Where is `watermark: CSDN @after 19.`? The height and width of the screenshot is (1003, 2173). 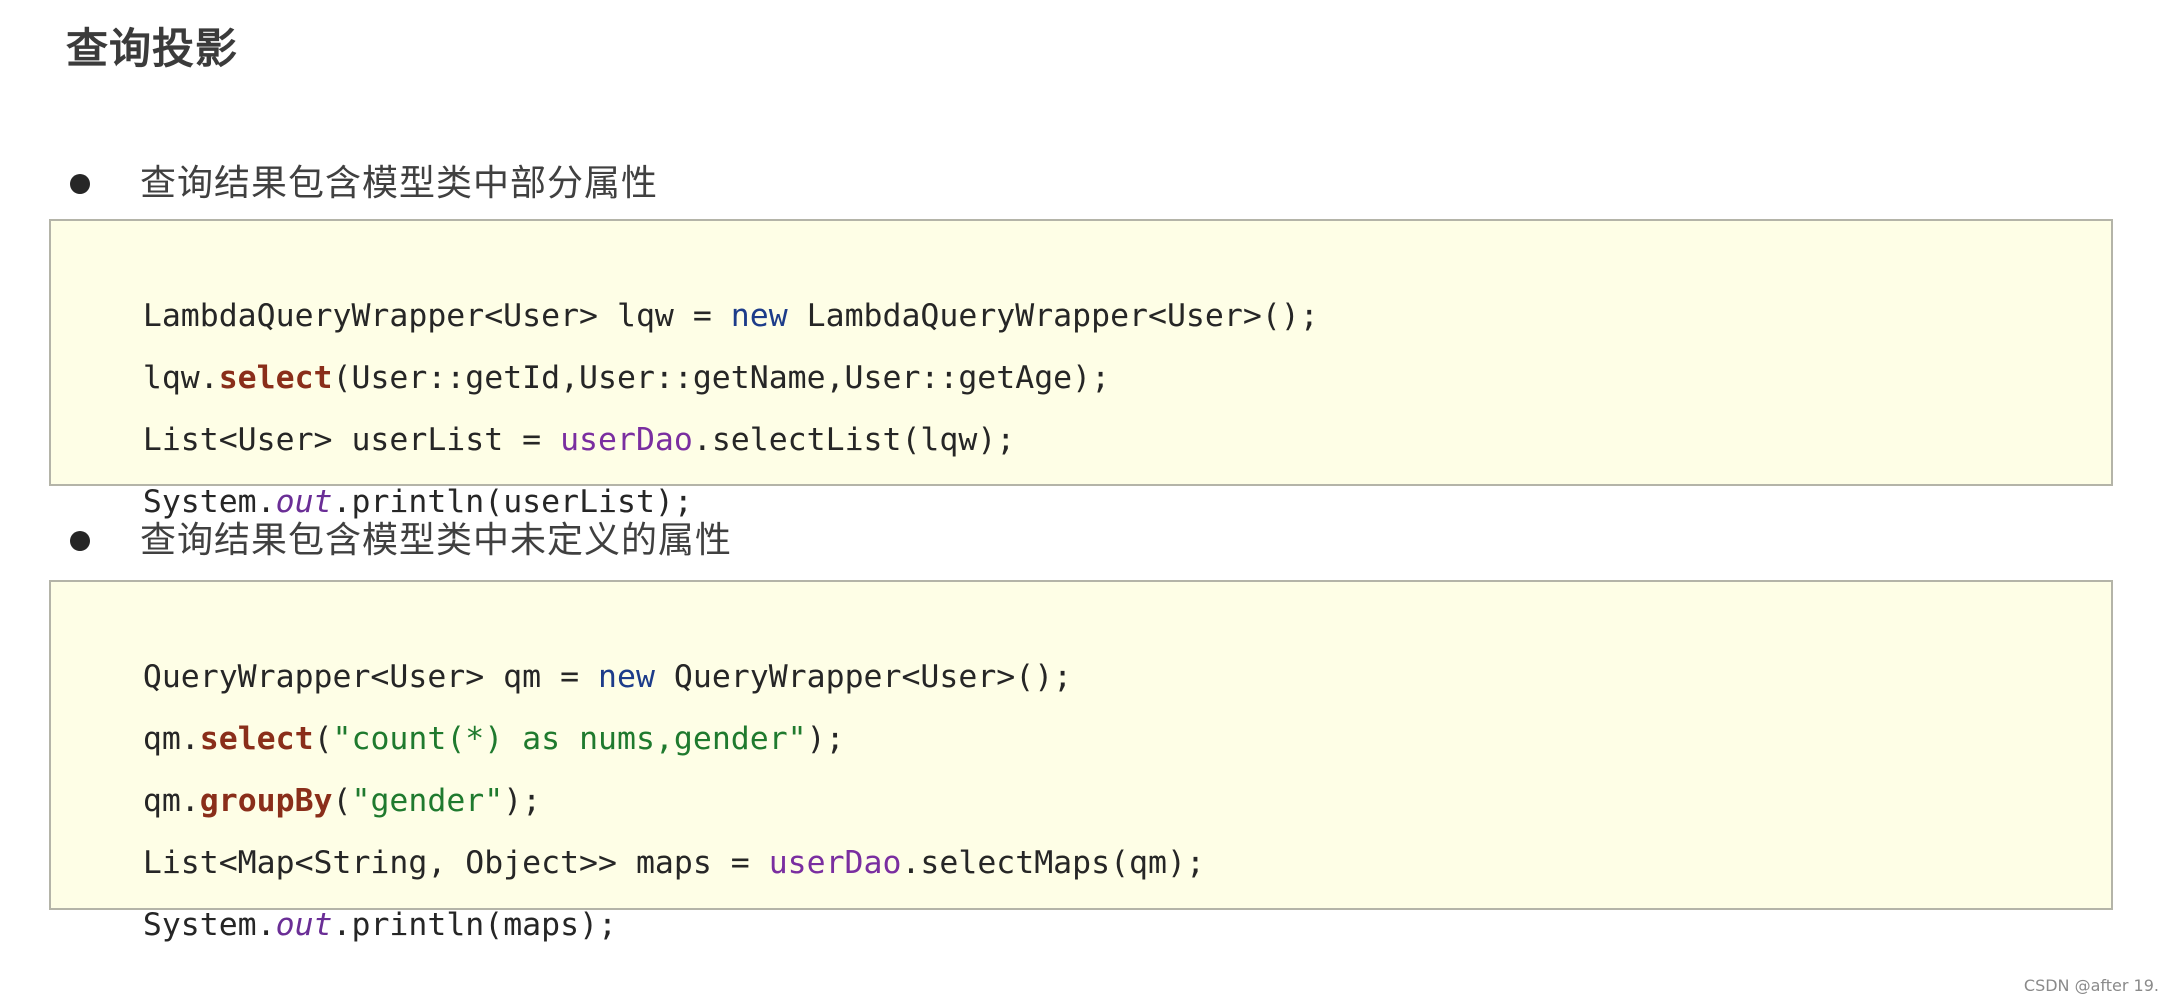 watermark: CSDN @after 19. is located at coordinates (2091, 985).